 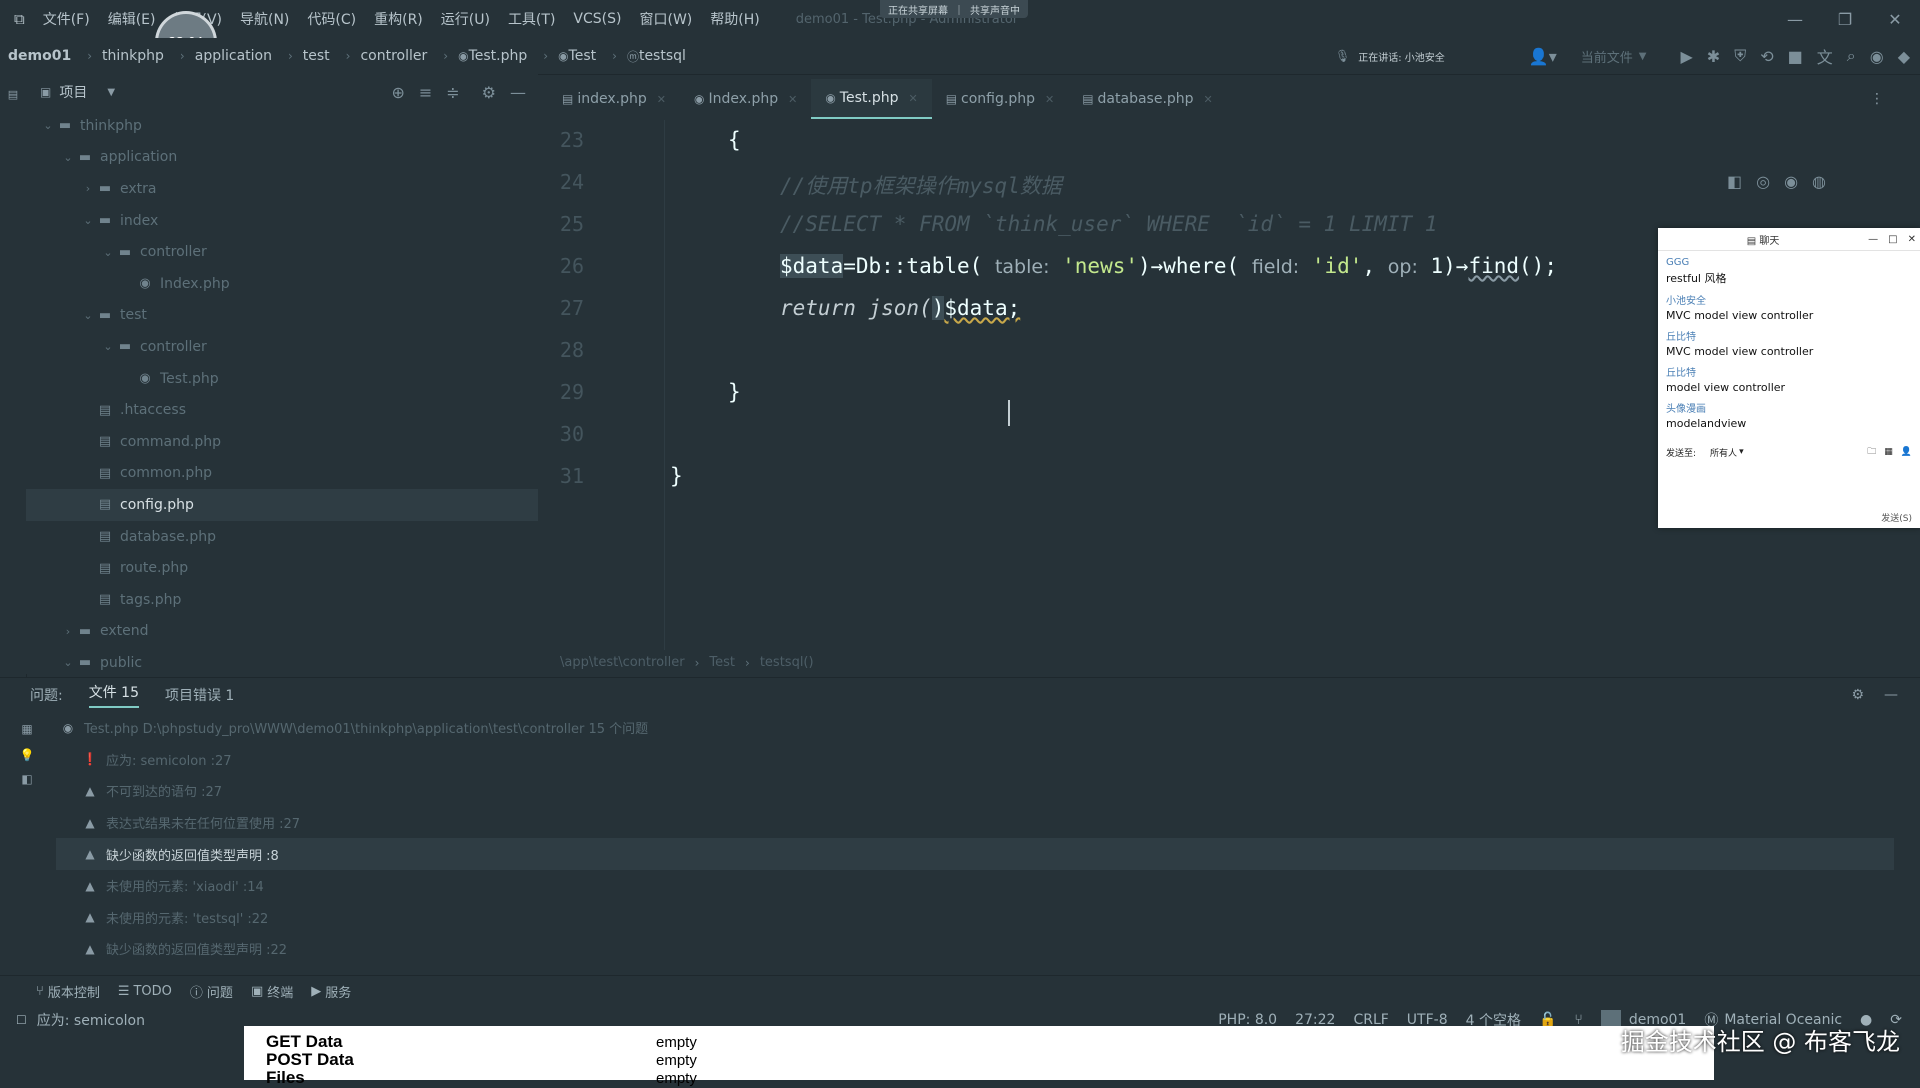 I want to click on tree-item: ◉ Index.php, so click(x=282, y=284).